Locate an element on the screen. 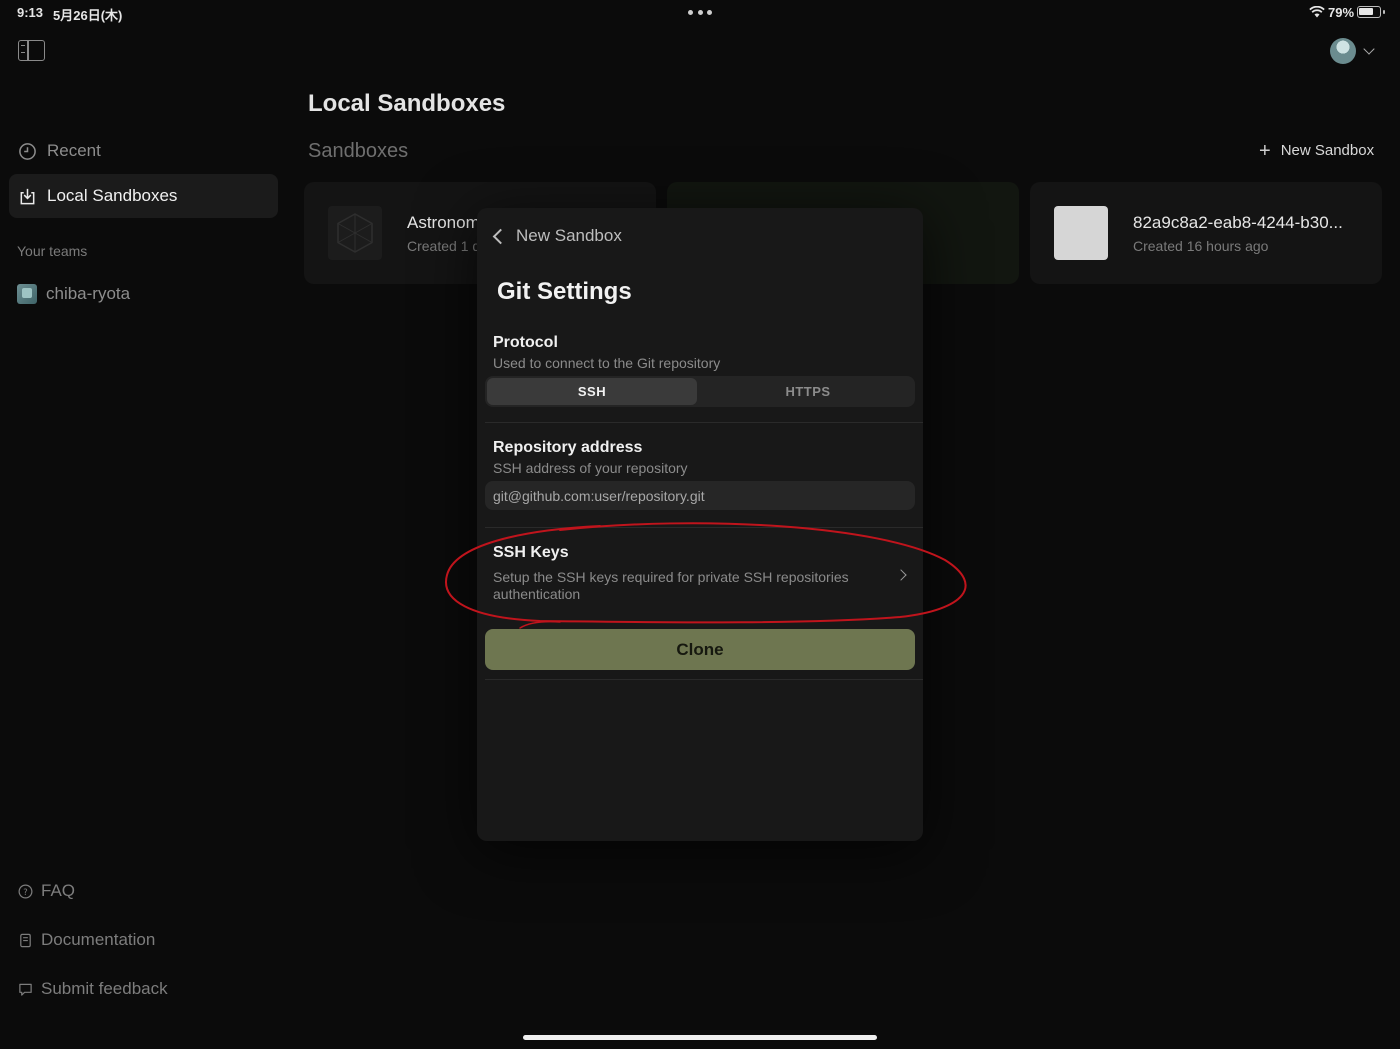 The height and width of the screenshot is (1049, 1400). submit-feedback-label: Submit feedback is located at coordinates (104, 988).